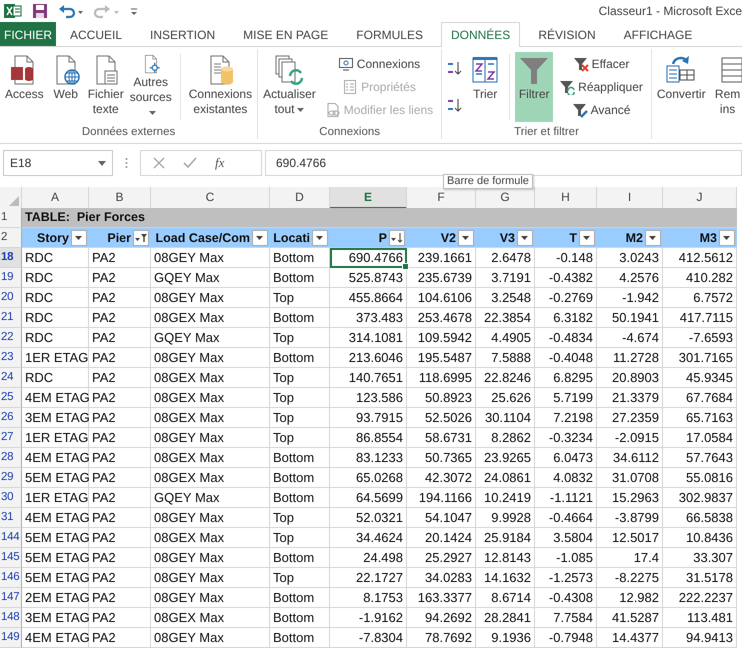 Image resolution: width=742 pixels, height=648 pixels. What do you see at coordinates (700, 498) in the screenshot?
I see `table-cell: 302.9837` at bounding box center [700, 498].